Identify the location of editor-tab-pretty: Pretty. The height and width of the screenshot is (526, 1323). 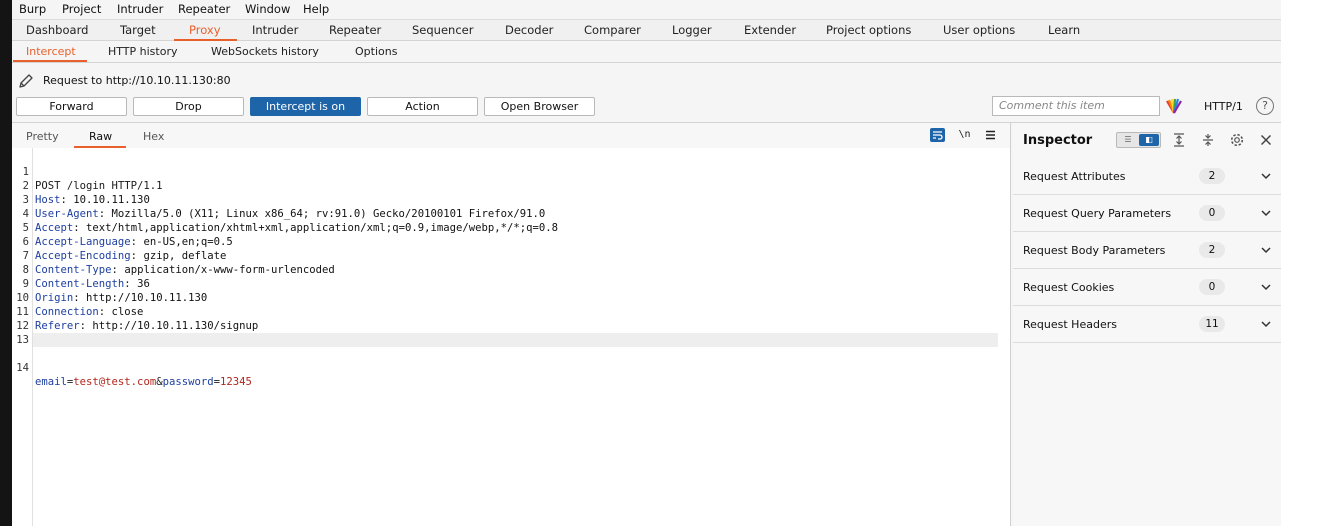
(42, 136).